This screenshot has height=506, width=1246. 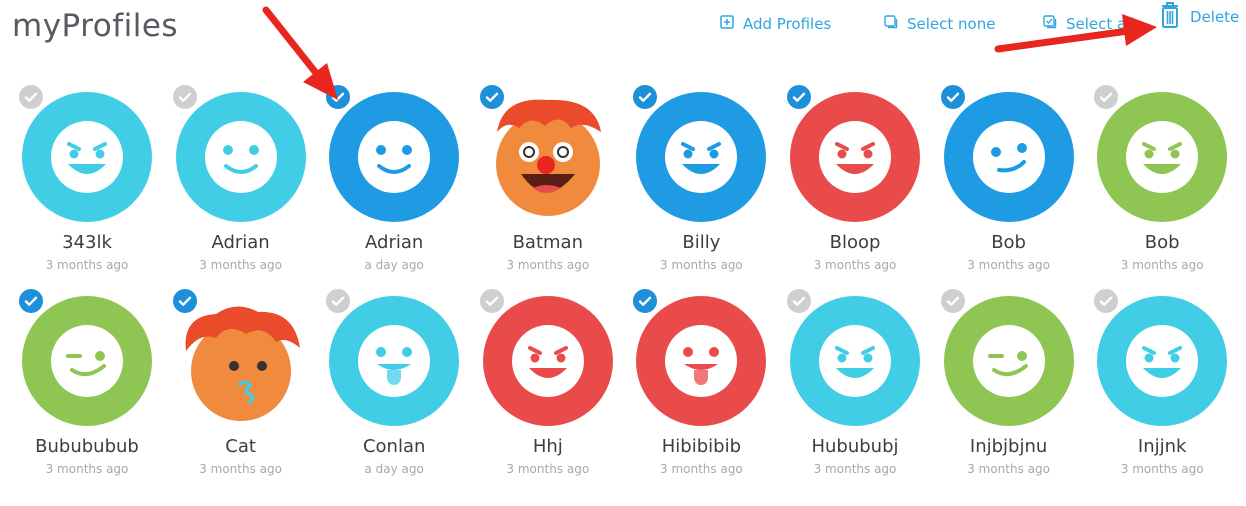 What do you see at coordinates (547, 242) in the screenshot?
I see `profile-name: Batman` at bounding box center [547, 242].